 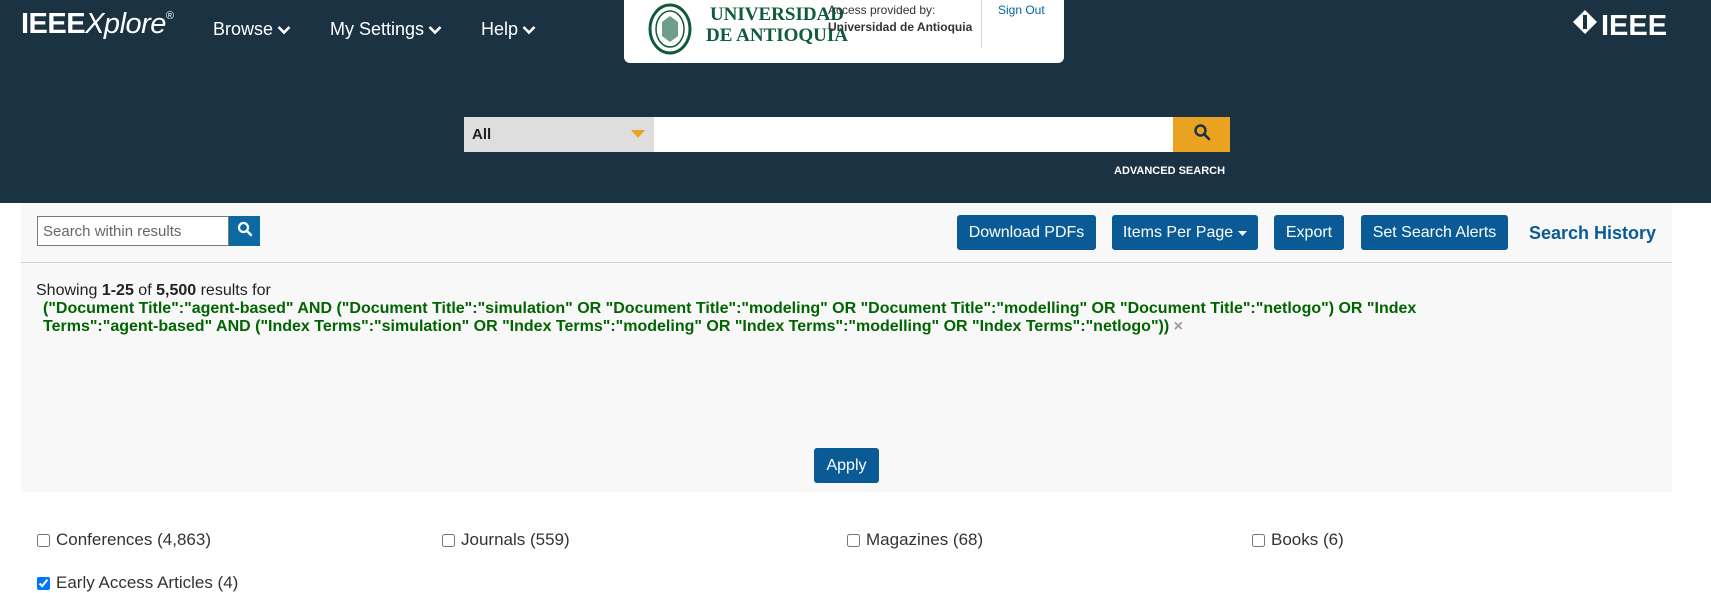 I want to click on results-summary: Showing 1-25 of 5,500 results for, so click(x=153, y=291).